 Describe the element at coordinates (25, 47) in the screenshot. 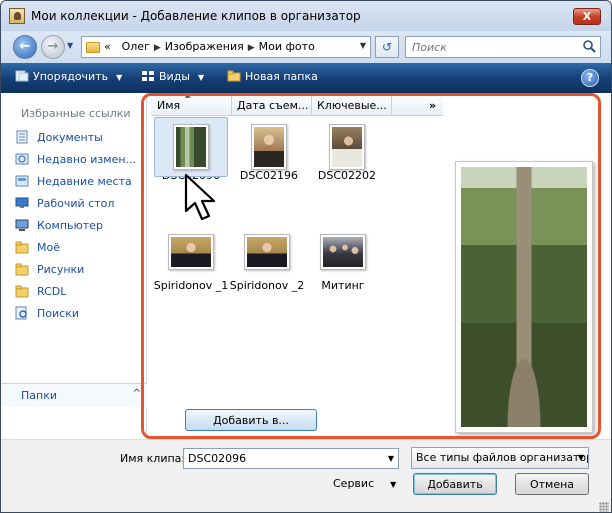

I see `back-button: ←` at that location.